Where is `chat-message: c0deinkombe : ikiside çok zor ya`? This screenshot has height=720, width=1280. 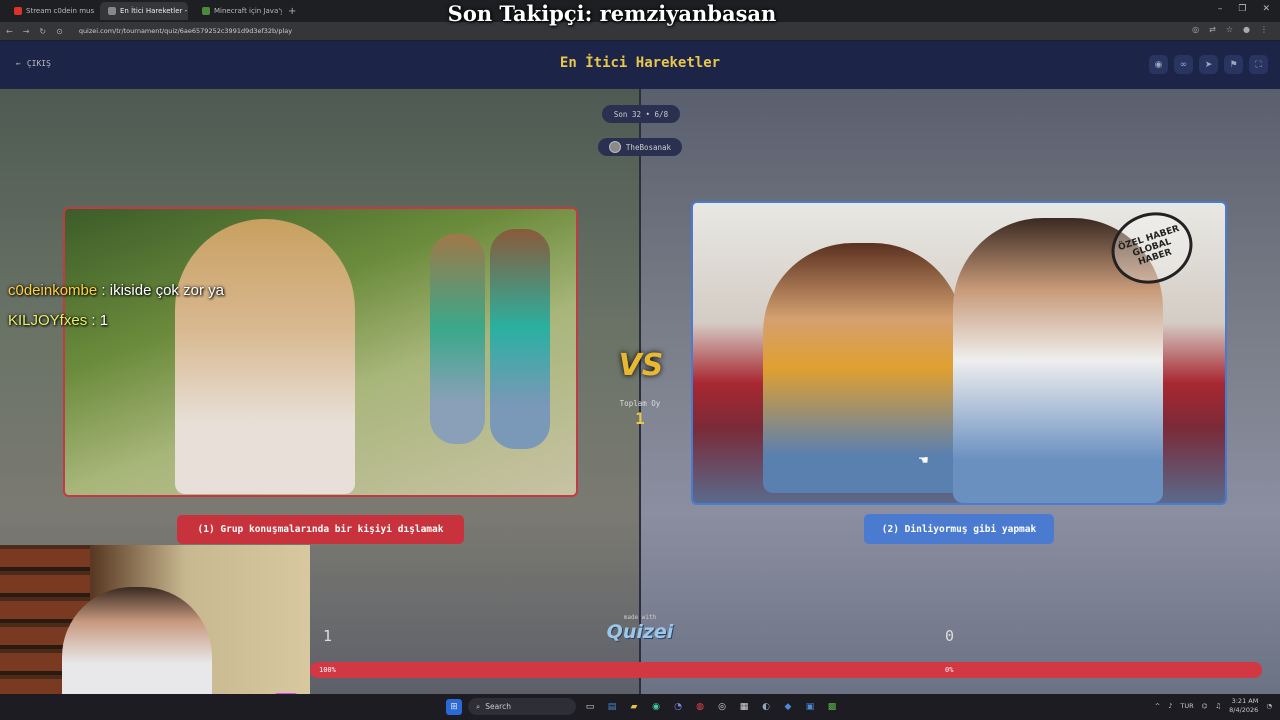 chat-message: c0deinkombe : ikiside çok zor ya is located at coordinates (116, 291).